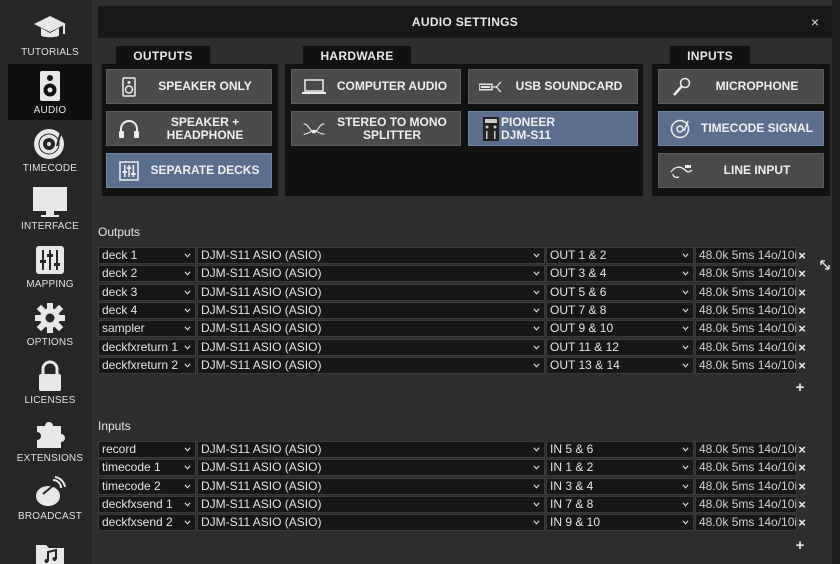  I want to click on channel-name-select: deck 2, so click(147, 274).